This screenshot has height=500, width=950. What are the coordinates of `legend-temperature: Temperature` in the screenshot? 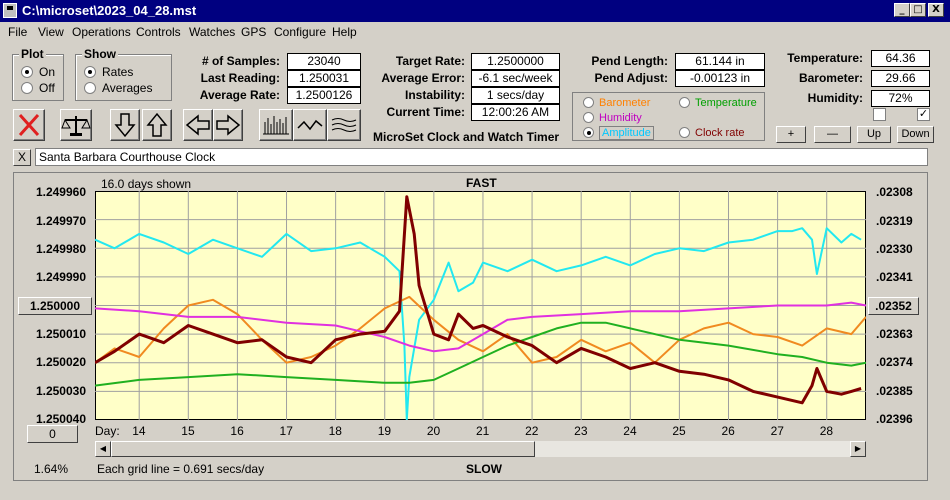 It's located at (718, 103).